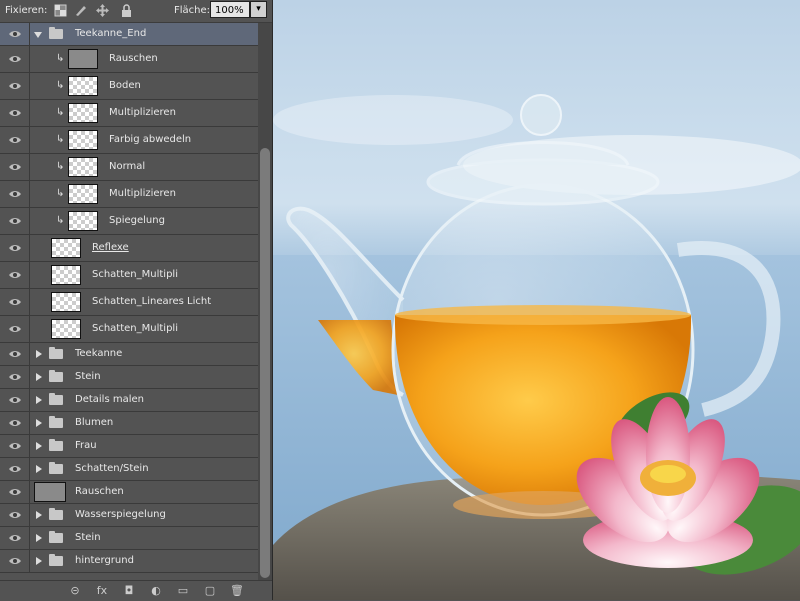 The height and width of the screenshot is (601, 800). I want to click on layer-row: ↳ Farbig abwedeln, so click(129, 140).